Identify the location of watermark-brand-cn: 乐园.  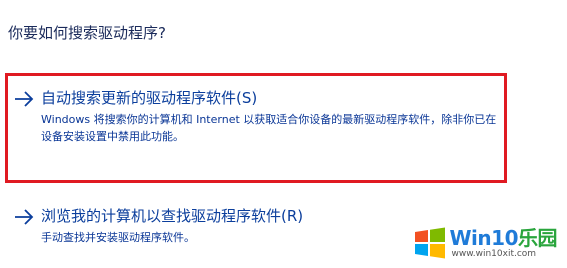
(538, 237).